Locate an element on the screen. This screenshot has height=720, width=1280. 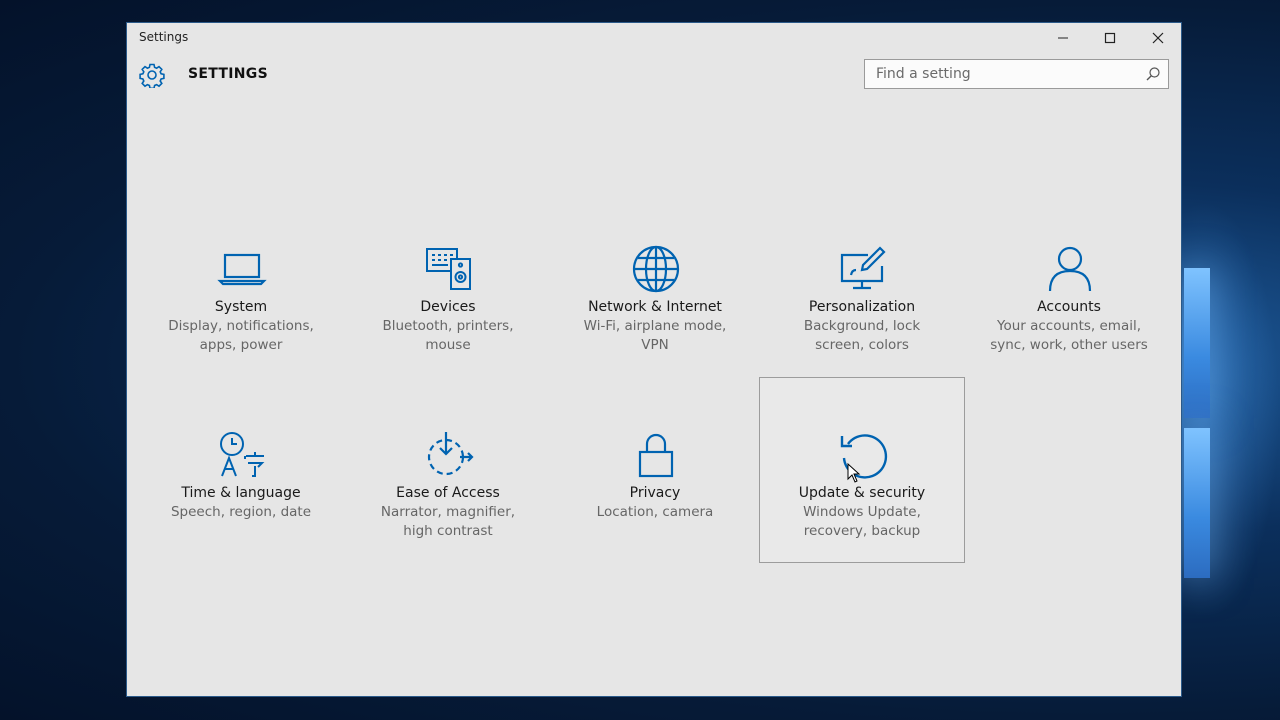
tile-description: Background, lock screen, colors is located at coordinates (862, 335).